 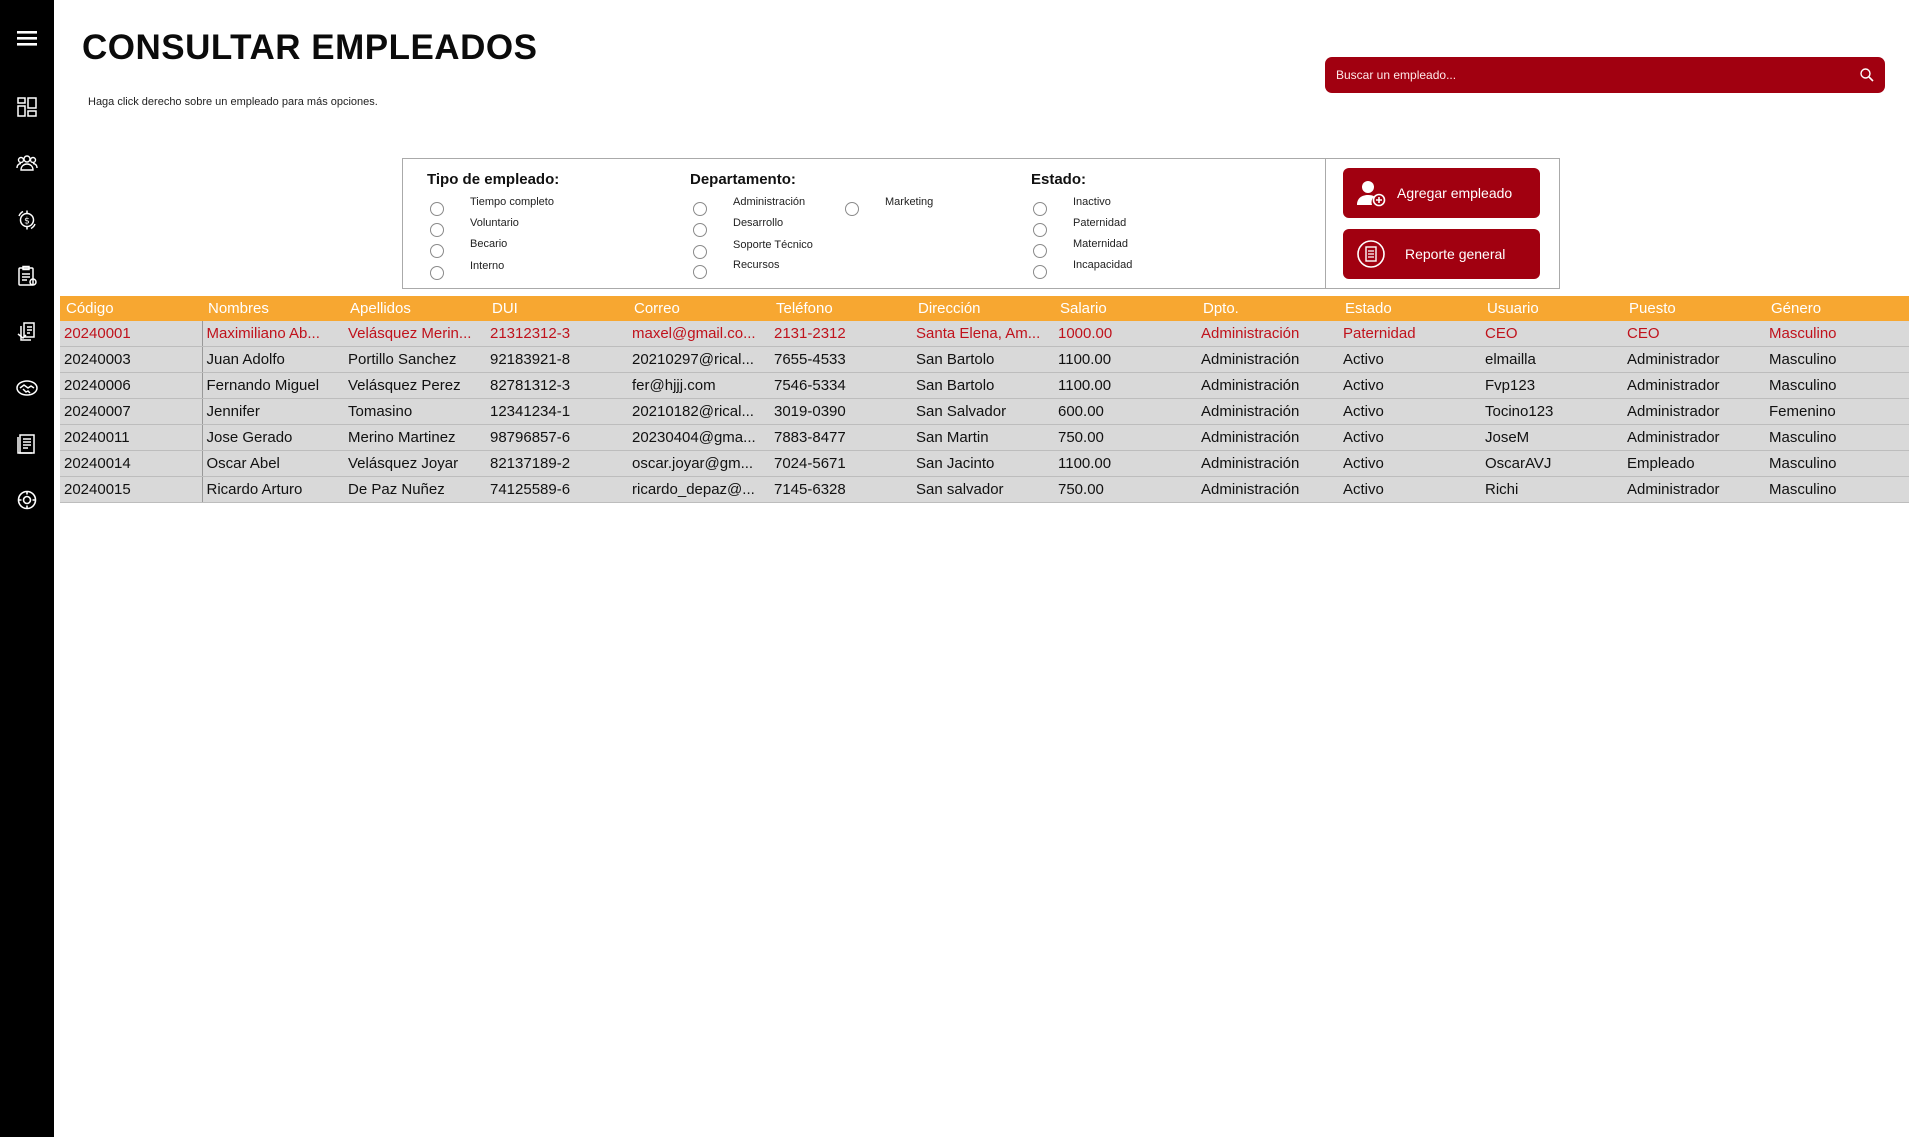 I want to click on column-header: Puesto, so click(x=1694, y=308).